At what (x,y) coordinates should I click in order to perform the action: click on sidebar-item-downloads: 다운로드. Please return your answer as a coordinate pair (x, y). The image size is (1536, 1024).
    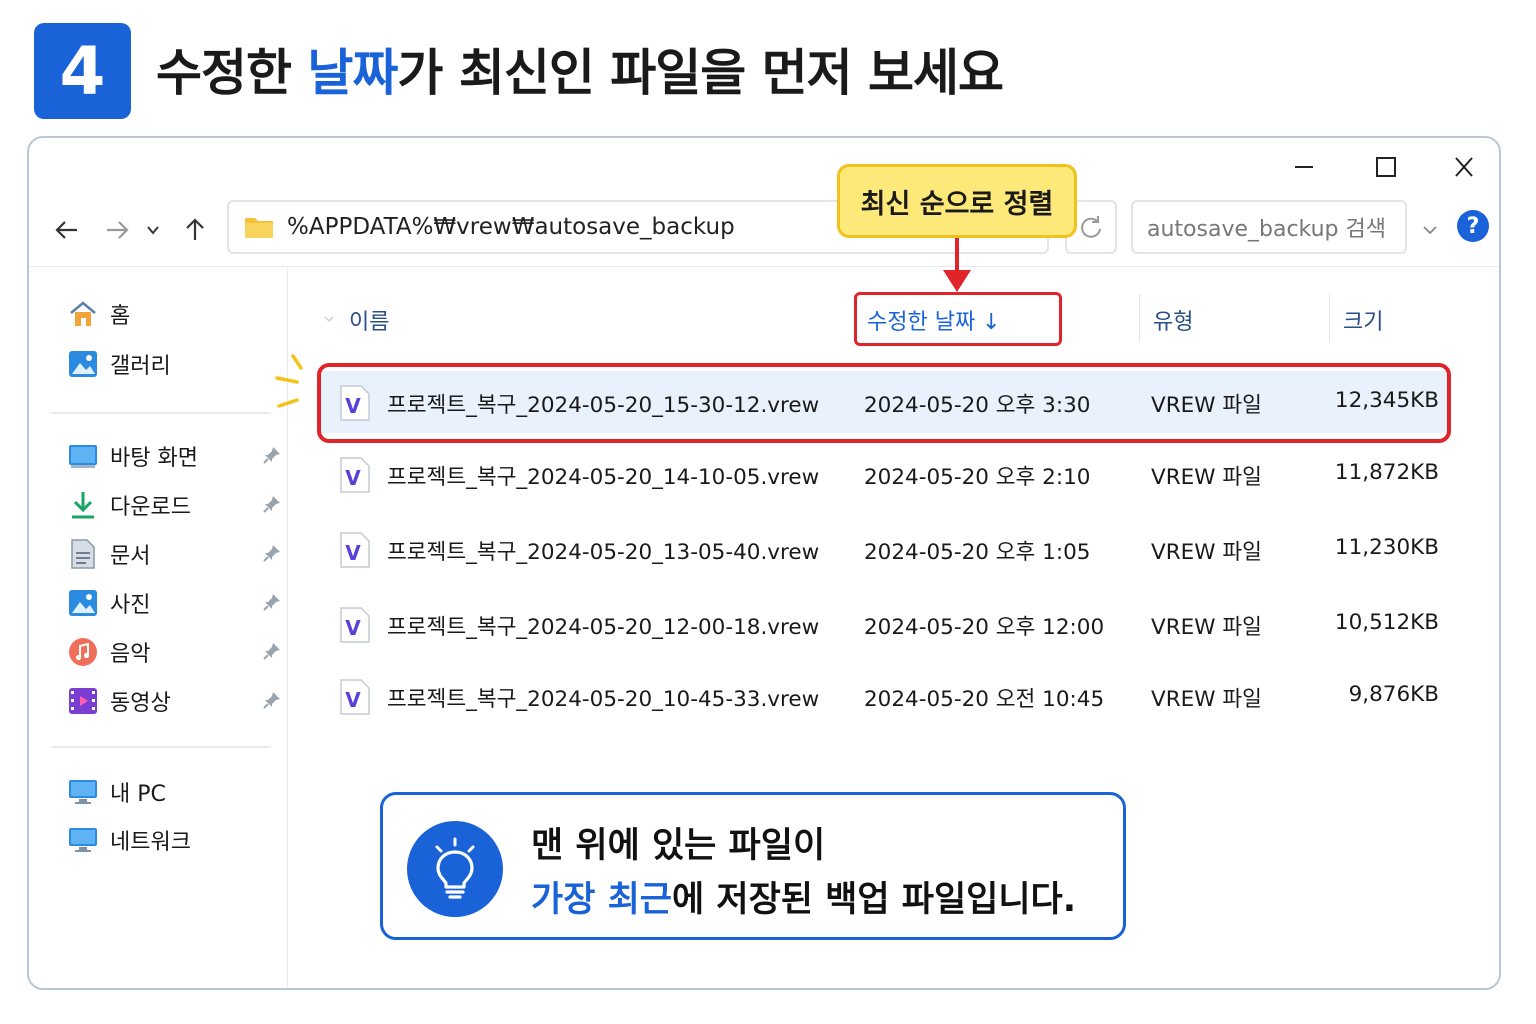
    Looking at the image, I should click on (174, 505).